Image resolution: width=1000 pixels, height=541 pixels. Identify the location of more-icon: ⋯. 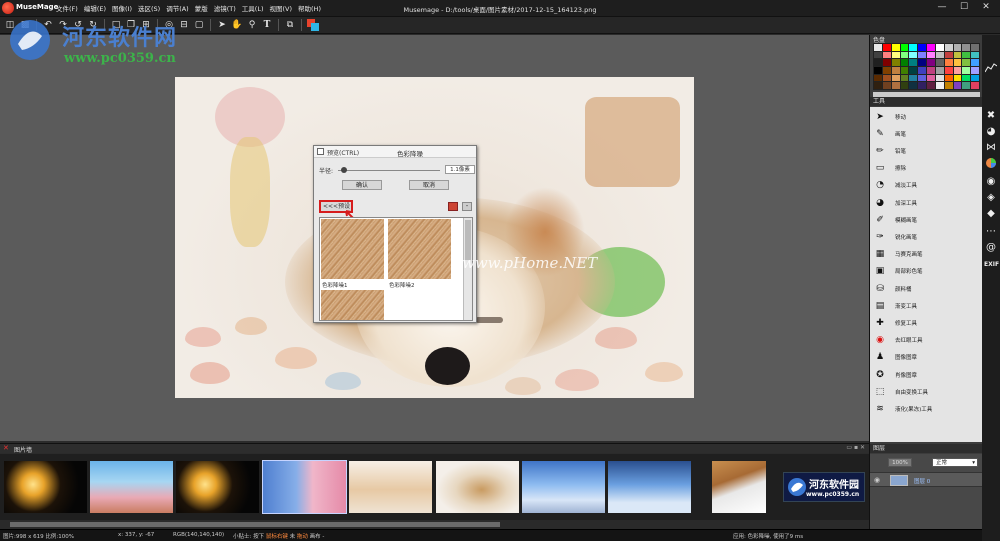
(991, 232).